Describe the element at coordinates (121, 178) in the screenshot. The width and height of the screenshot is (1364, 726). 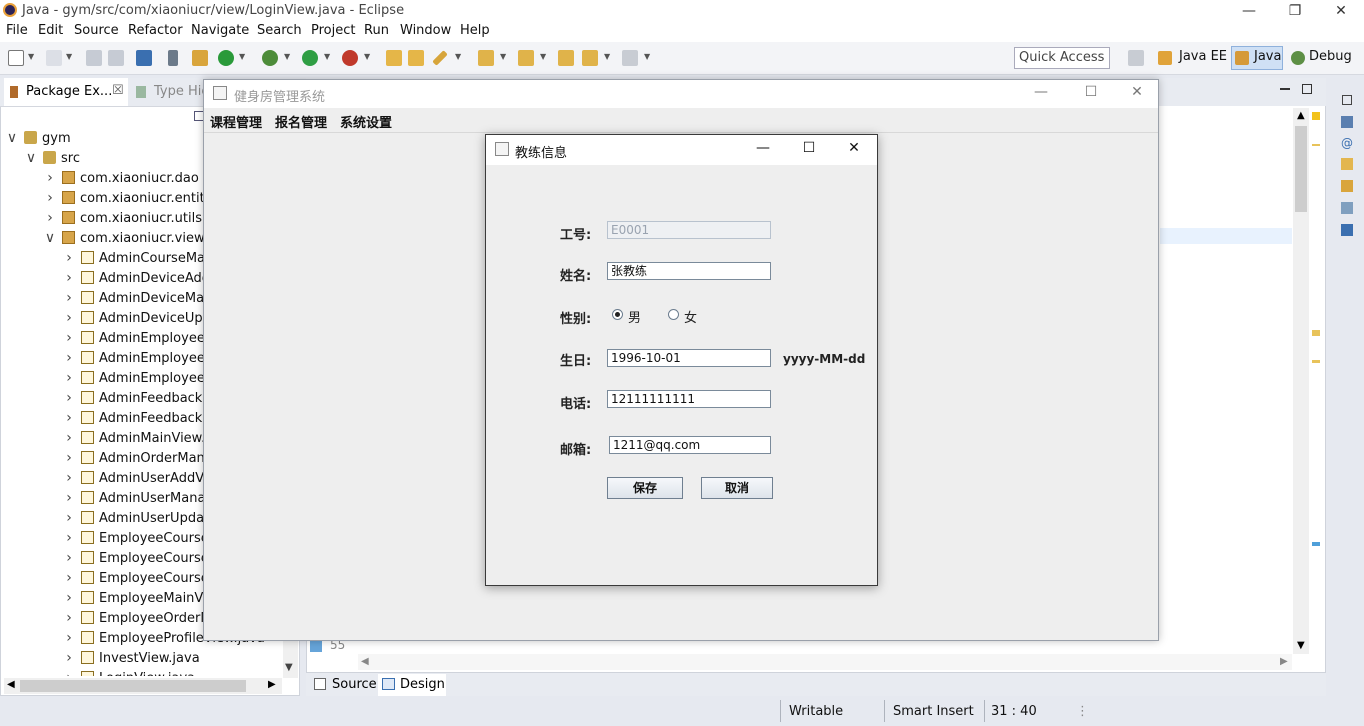
I see `tree-item-package: › com.xiaoniucr.dao` at that location.